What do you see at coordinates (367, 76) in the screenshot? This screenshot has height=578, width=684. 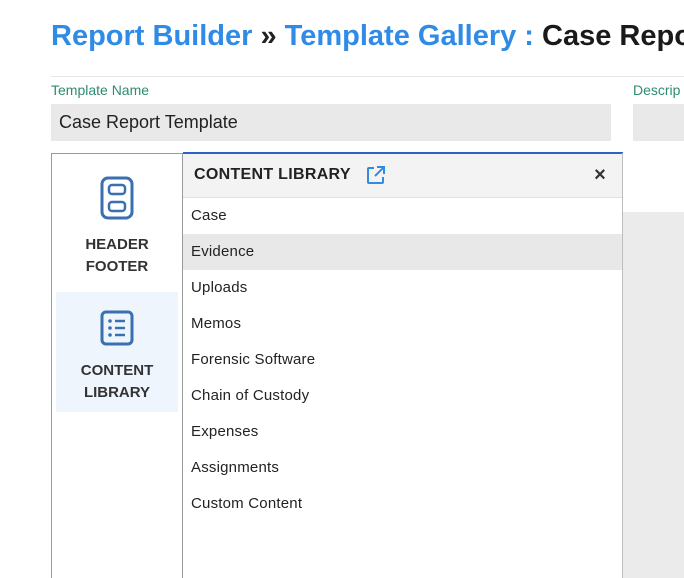 I see `header-divider` at bounding box center [367, 76].